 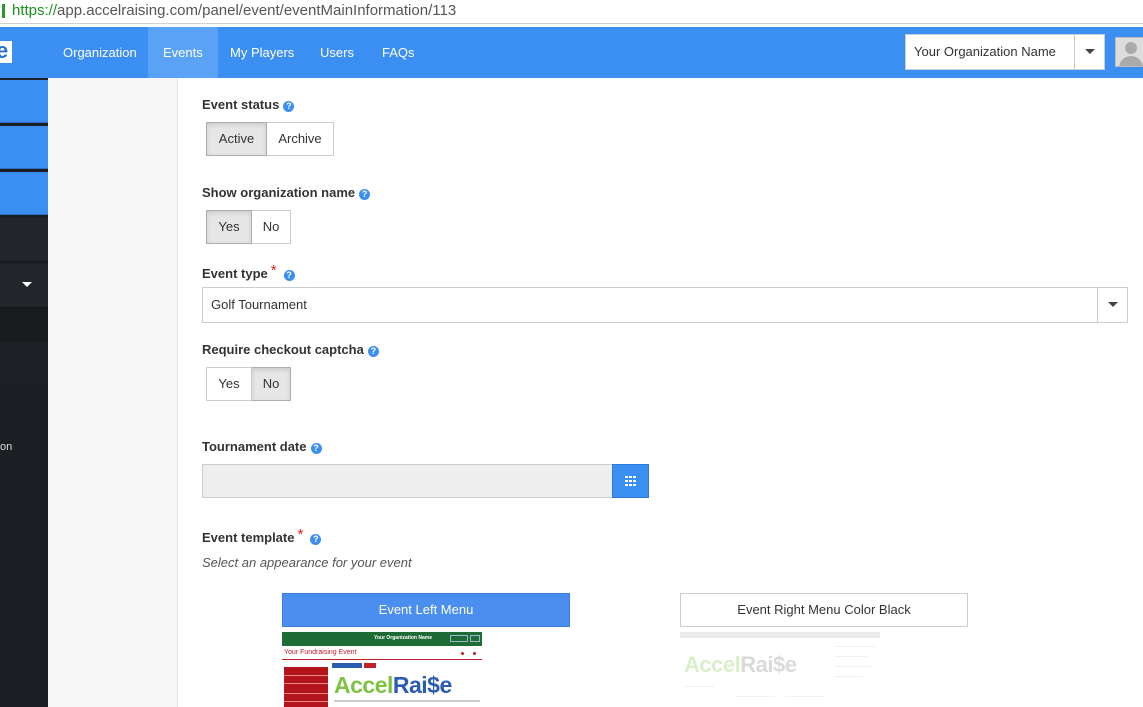 What do you see at coordinates (113, 392) in the screenshot?
I see `left-gutter` at bounding box center [113, 392].